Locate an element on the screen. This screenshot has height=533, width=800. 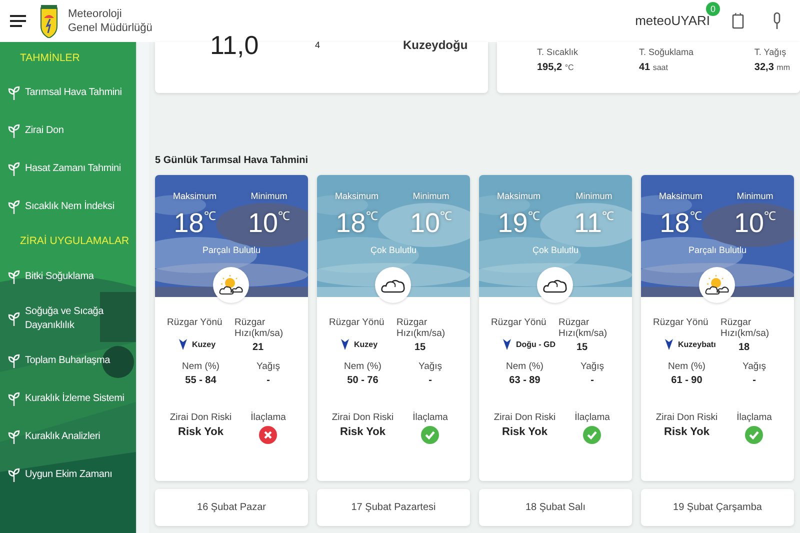
wind-speed-value: 21 is located at coordinates (258, 347).